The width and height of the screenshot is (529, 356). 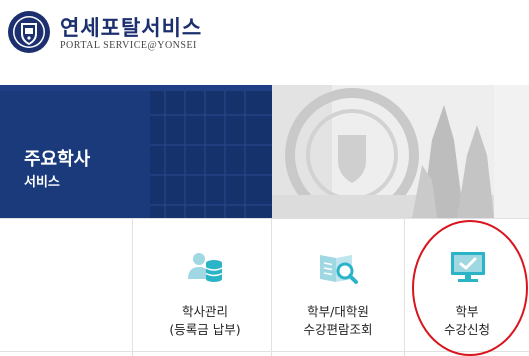 I want to click on tile-label-line2: 수강신청, so click(x=466, y=329).